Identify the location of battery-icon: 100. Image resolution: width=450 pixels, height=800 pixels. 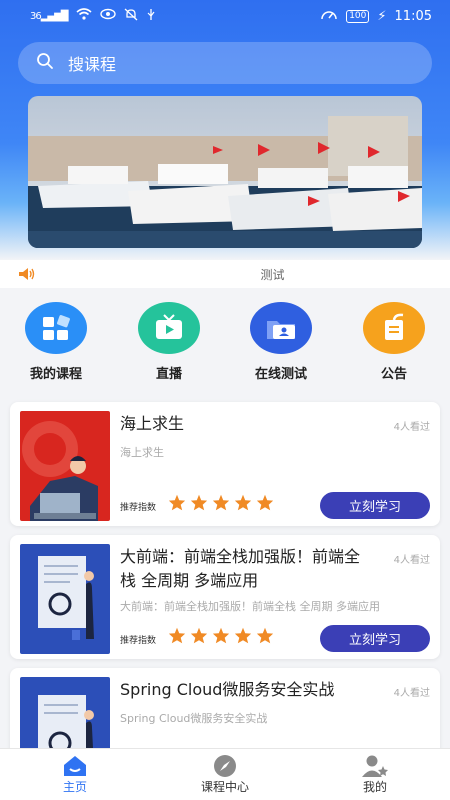
(358, 16).